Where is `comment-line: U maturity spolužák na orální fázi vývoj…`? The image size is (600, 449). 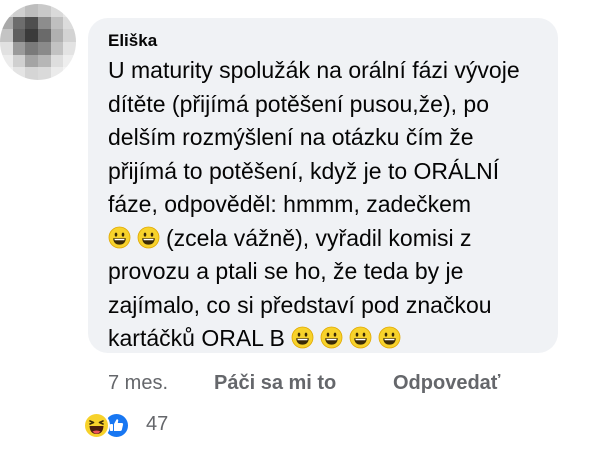
comment-line: U maturity spolužák na orální fázi vývoj… is located at coordinates (314, 70).